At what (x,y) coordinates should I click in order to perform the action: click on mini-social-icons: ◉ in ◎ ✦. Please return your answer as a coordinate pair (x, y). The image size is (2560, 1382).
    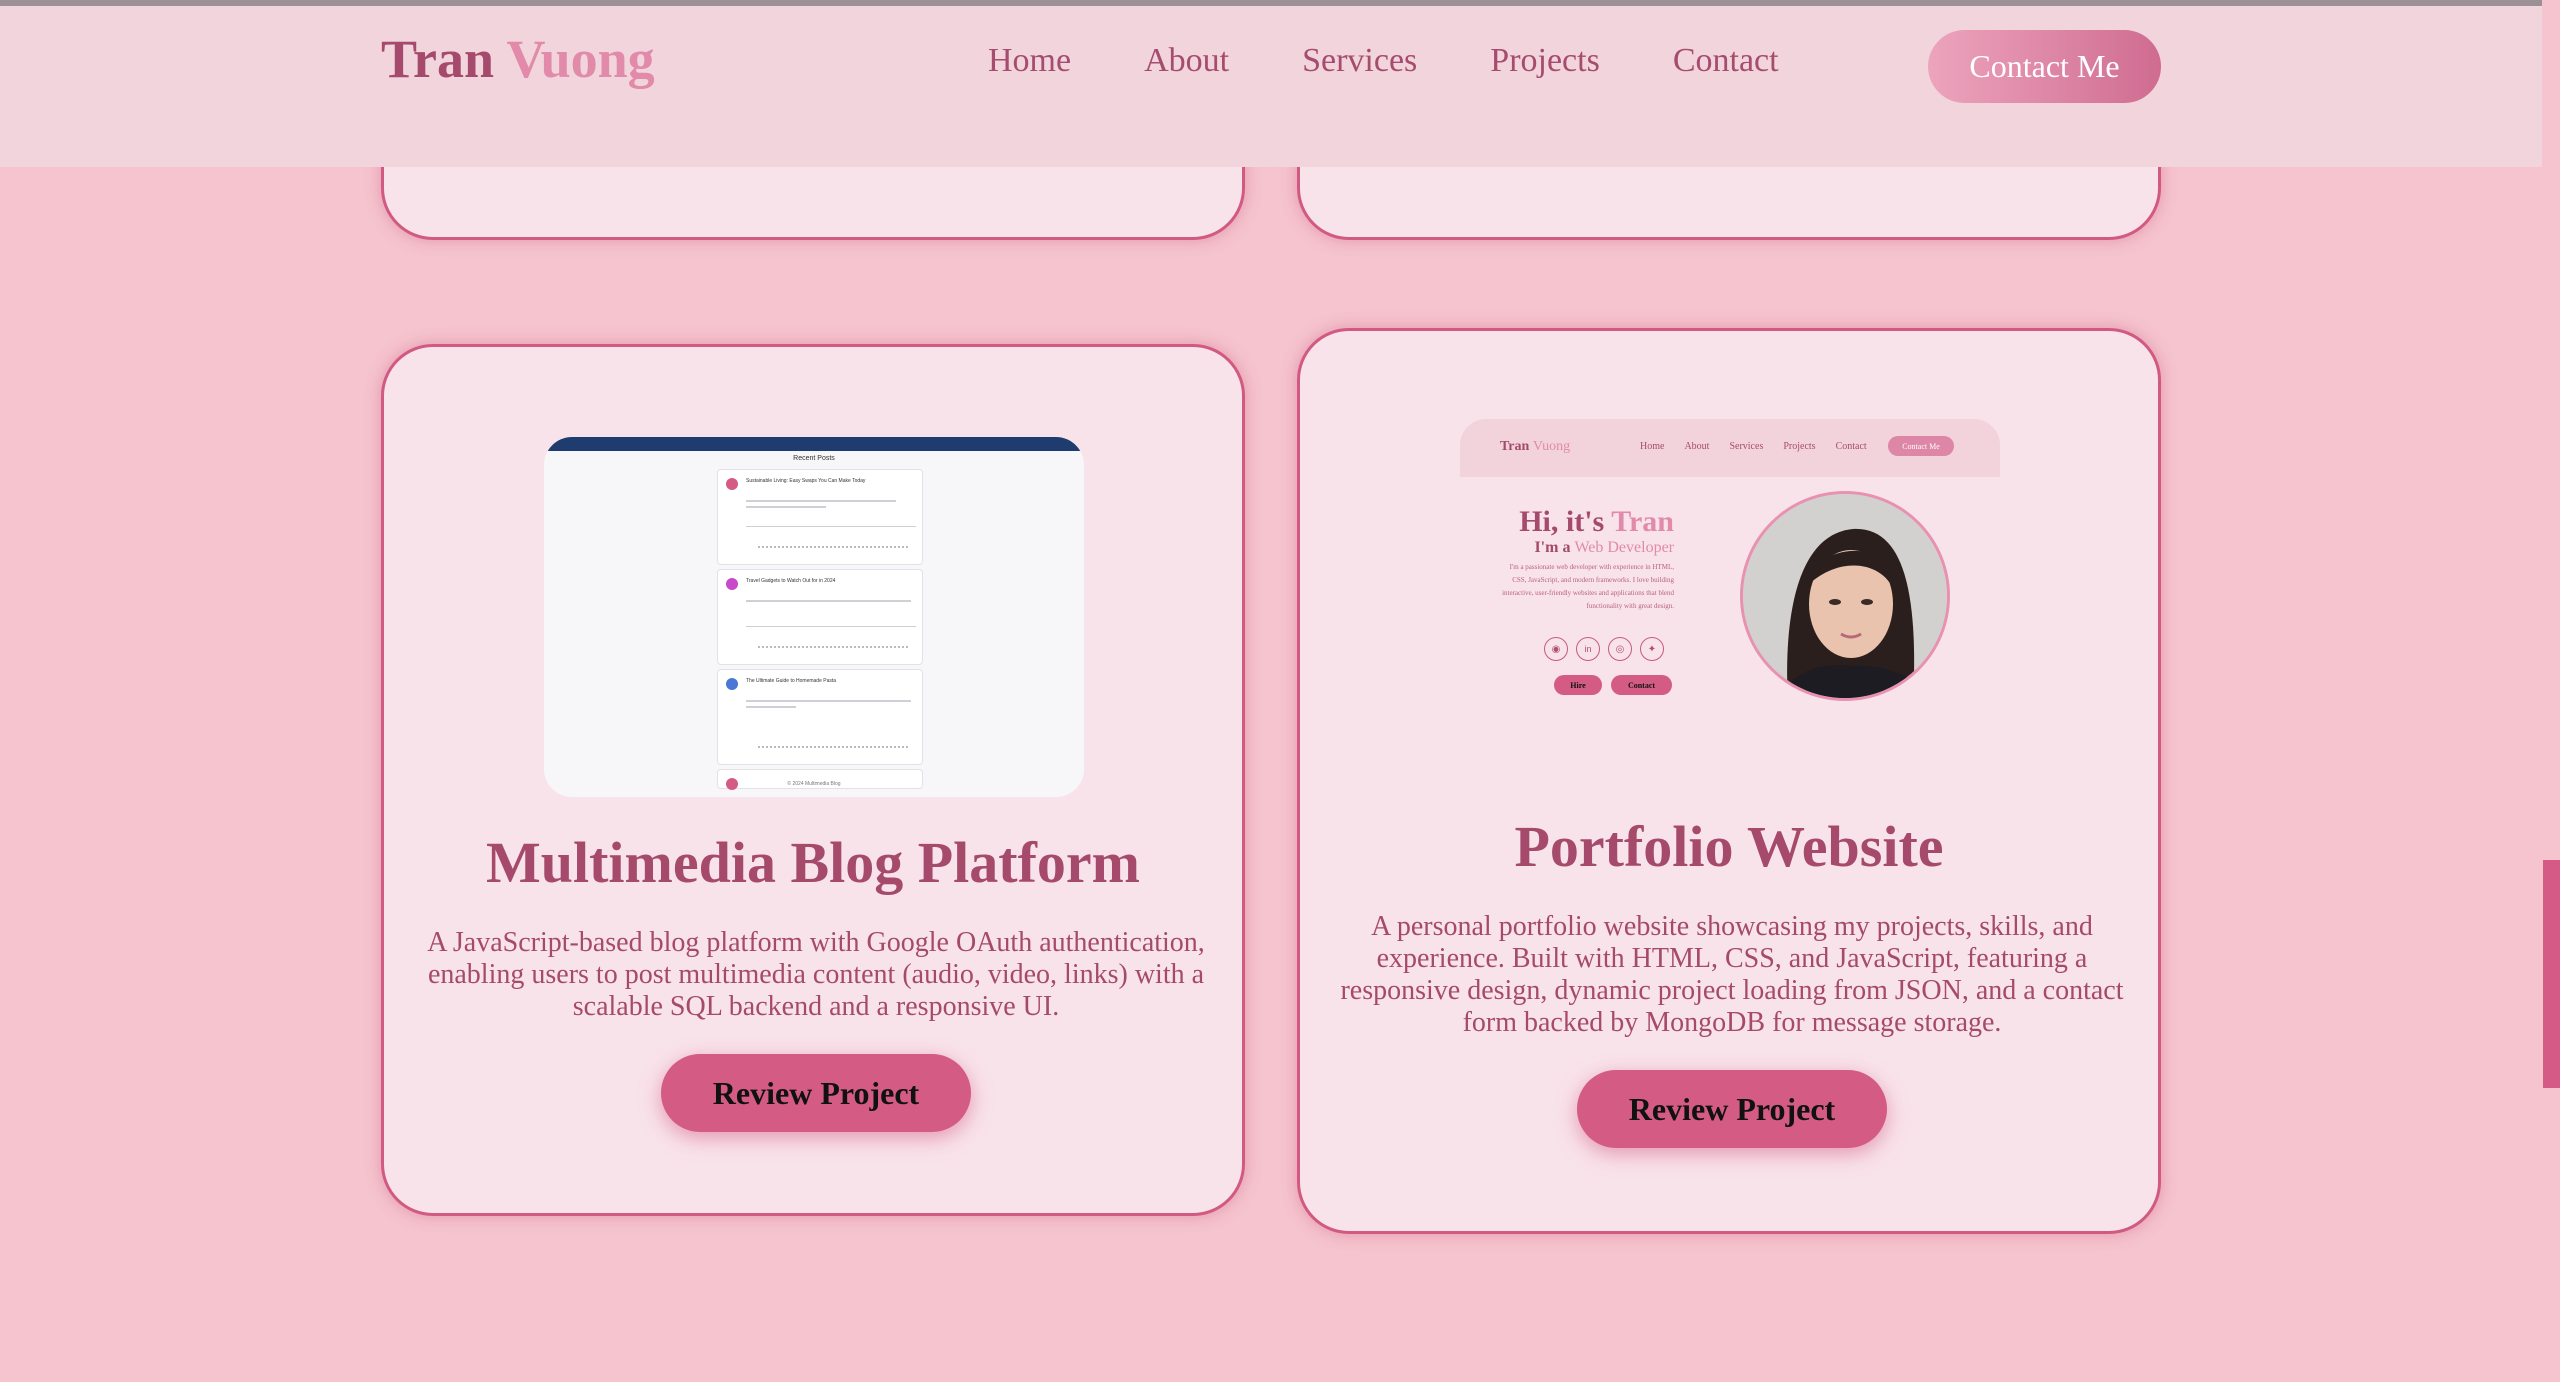
    Looking at the image, I should click on (1608, 649).